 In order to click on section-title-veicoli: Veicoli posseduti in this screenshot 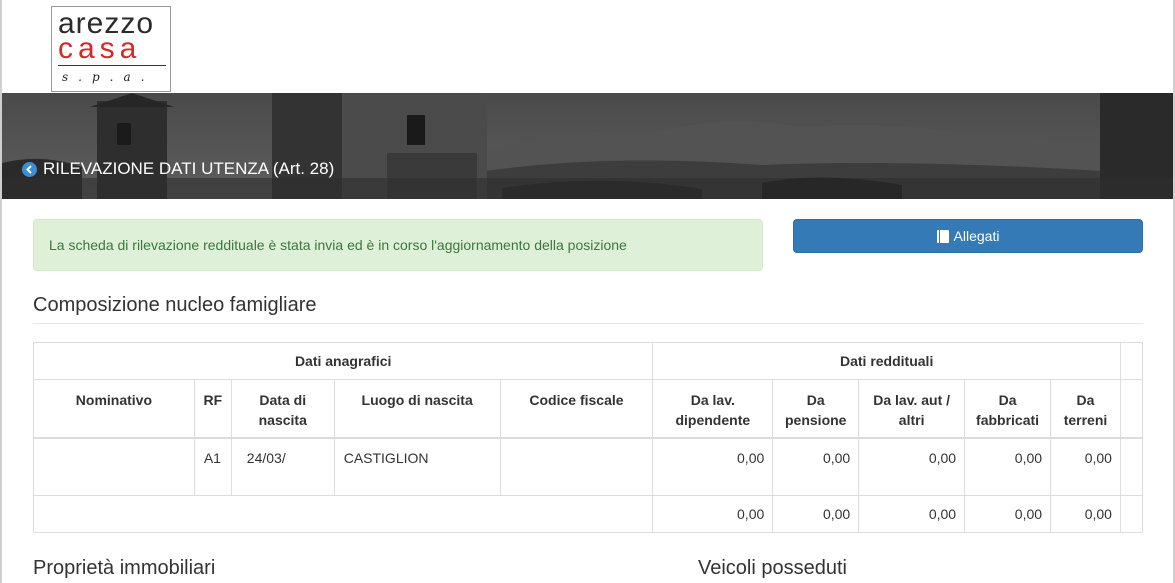, I will do `click(772, 568)`.